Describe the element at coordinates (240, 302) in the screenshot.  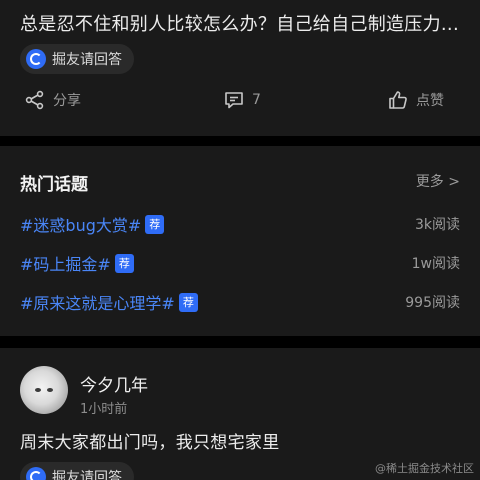
I see `topic-item: #原来这就是心理学# 荐 995阅读` at that location.